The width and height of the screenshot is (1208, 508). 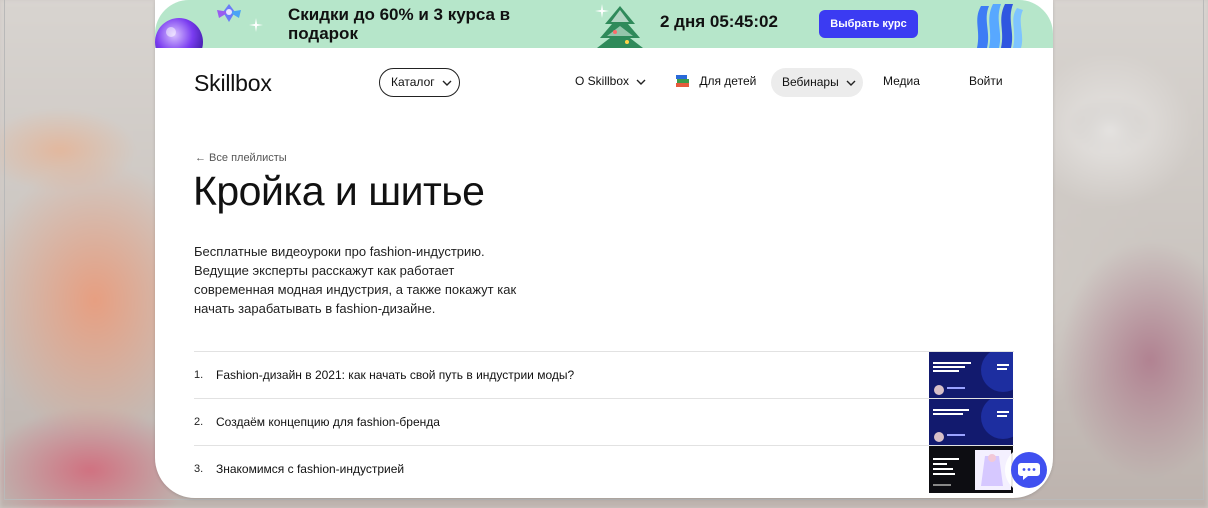 I want to click on nav-about: О Skillbox, so click(x=610, y=81).